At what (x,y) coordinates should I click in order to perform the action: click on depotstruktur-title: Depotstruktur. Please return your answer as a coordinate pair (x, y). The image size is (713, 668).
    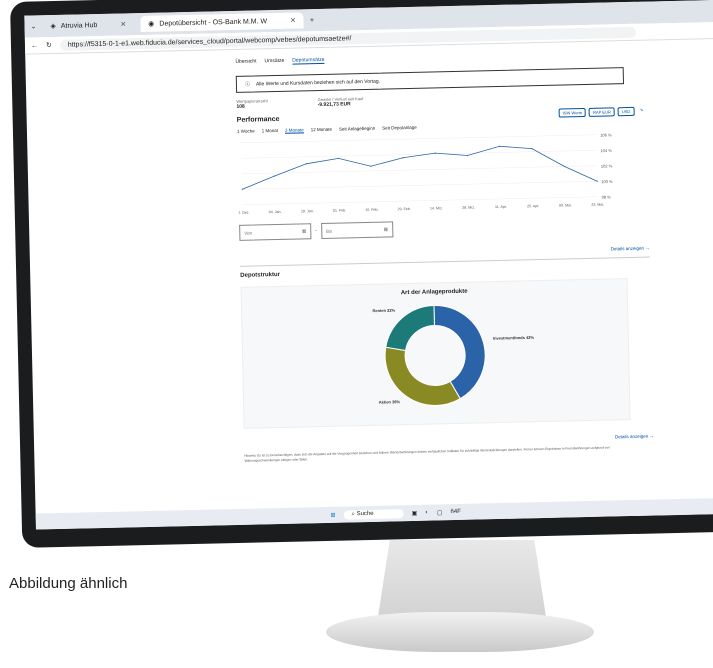
    Looking at the image, I should click on (445, 267).